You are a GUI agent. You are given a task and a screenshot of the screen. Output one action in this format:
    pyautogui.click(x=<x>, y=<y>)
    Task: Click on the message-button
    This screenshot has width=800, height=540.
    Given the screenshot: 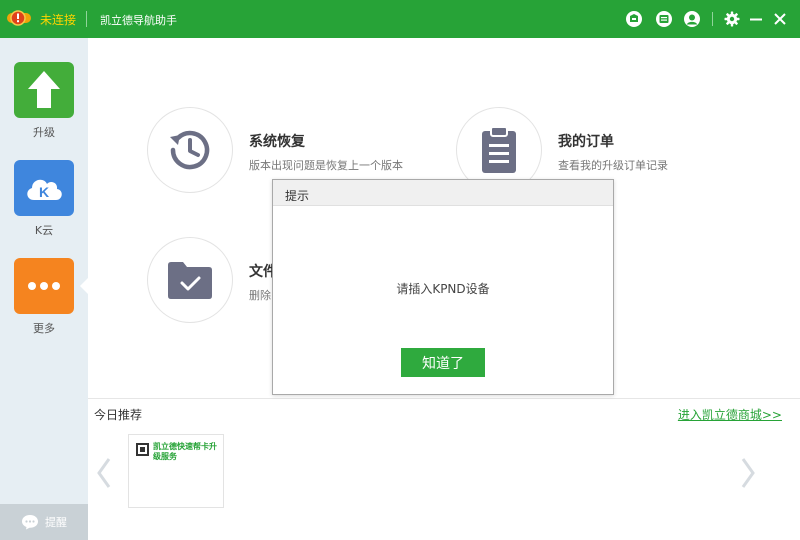 What is the action you would take?
    pyautogui.click(x=664, y=19)
    